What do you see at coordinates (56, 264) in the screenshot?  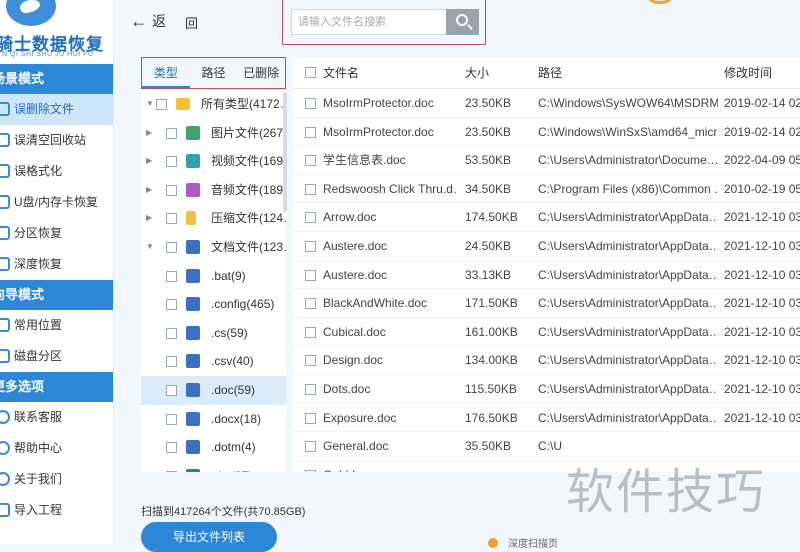 I see `sidebar-item-deep: 深度恢复` at bounding box center [56, 264].